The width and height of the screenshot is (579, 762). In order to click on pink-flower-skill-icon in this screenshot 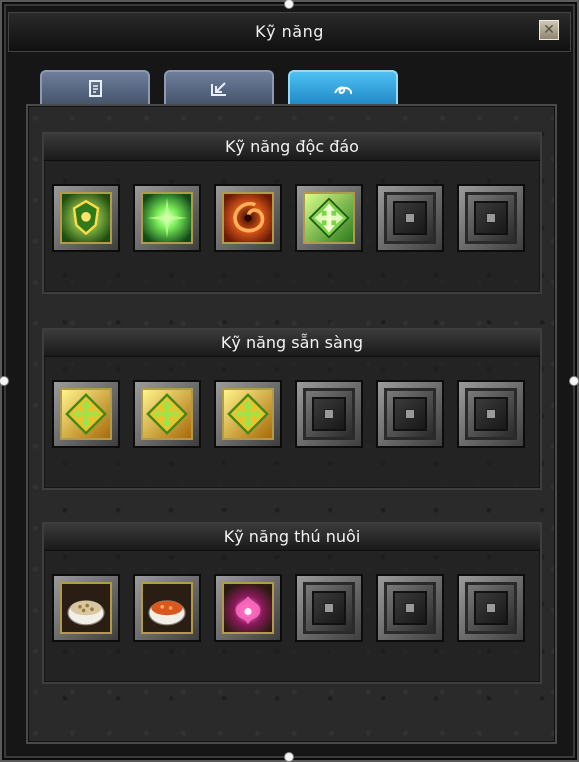, I will do `click(248, 608)`.